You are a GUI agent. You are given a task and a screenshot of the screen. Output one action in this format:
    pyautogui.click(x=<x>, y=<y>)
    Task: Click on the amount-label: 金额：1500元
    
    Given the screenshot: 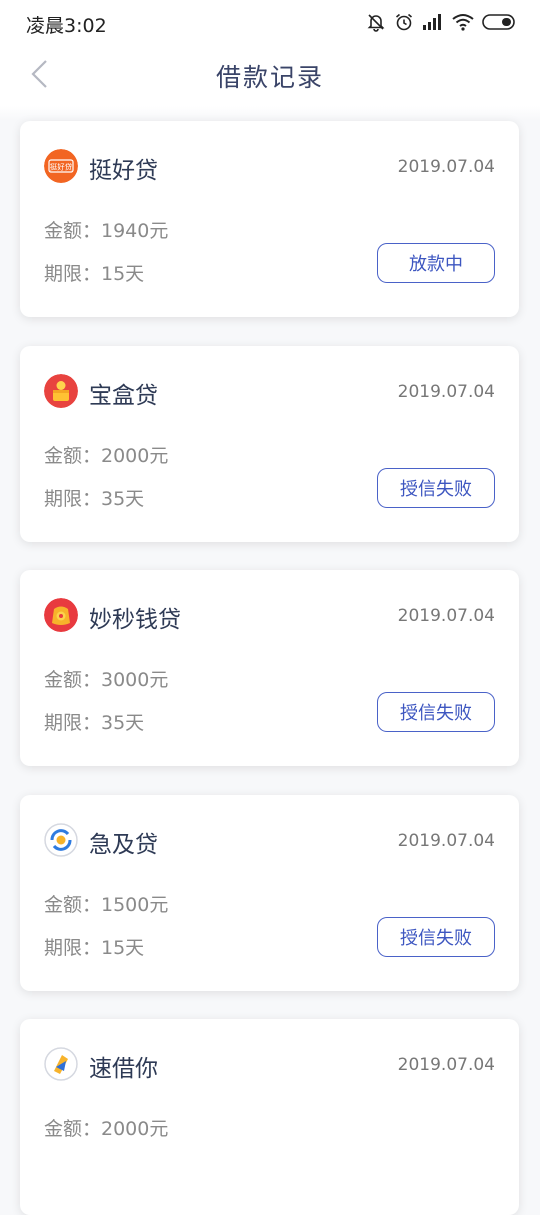 What is the action you would take?
    pyautogui.click(x=106, y=905)
    